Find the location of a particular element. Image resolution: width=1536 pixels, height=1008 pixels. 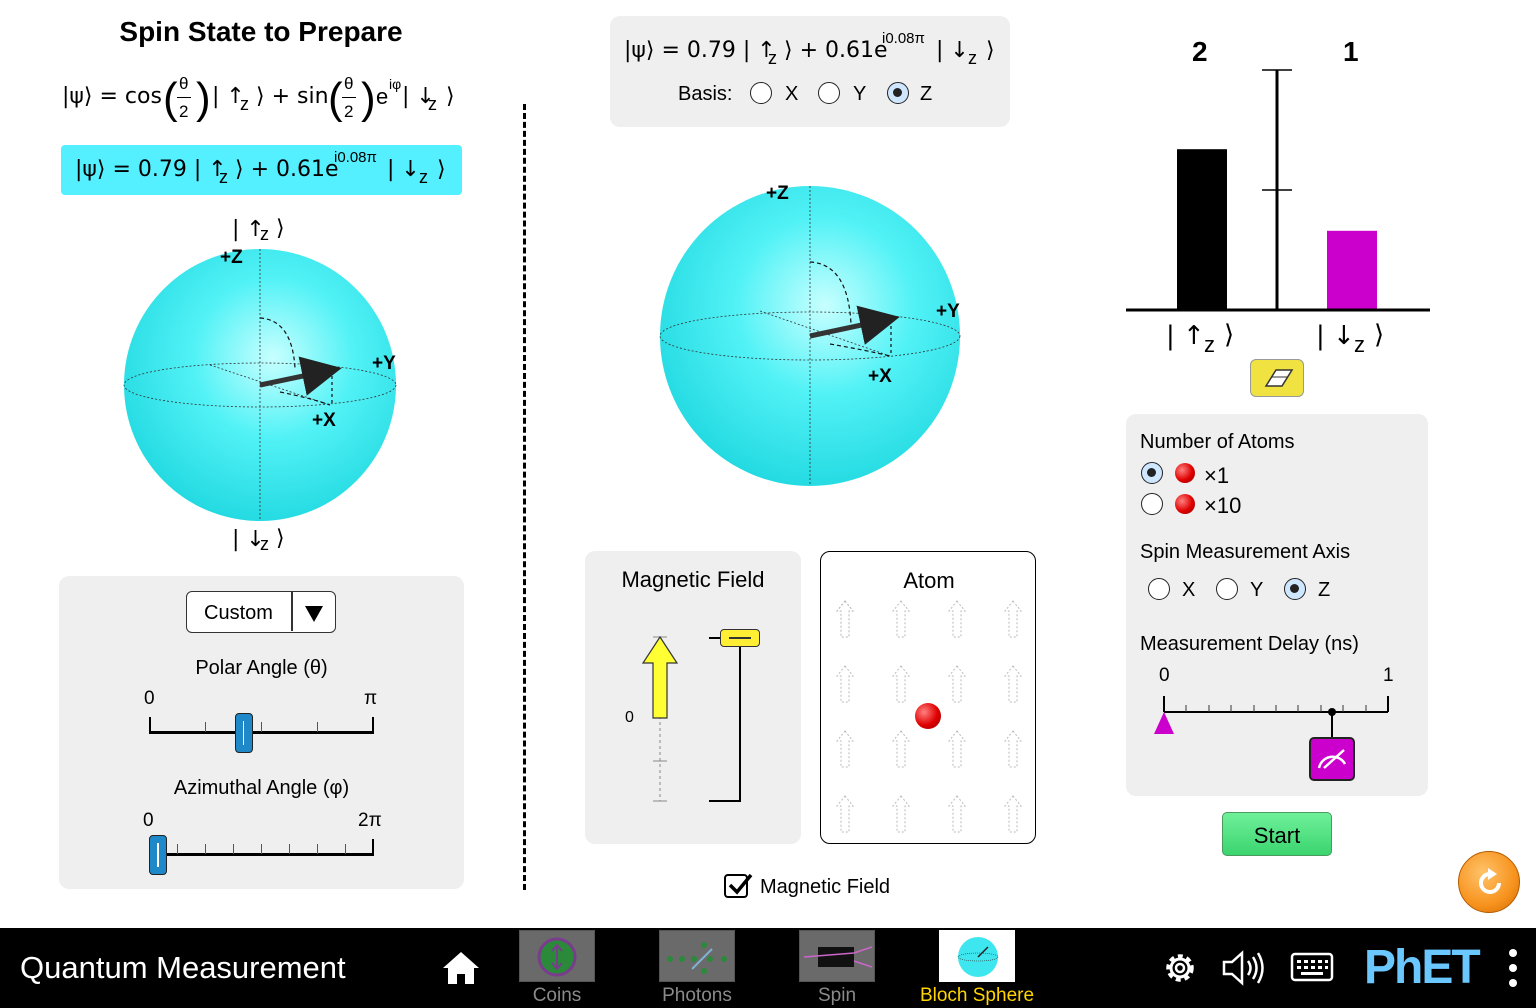

axis-title: Spin Measurement Axis is located at coordinates (1245, 552).